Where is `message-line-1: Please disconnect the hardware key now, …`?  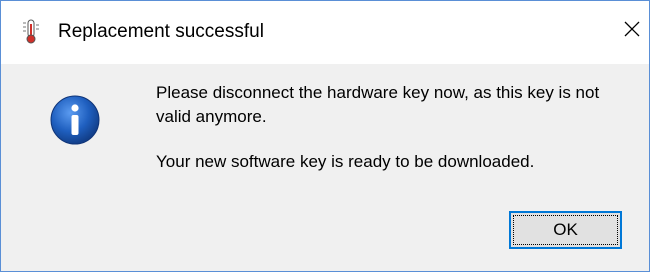 message-line-1: Please disconnect the hardware key now, … is located at coordinates (378, 104).